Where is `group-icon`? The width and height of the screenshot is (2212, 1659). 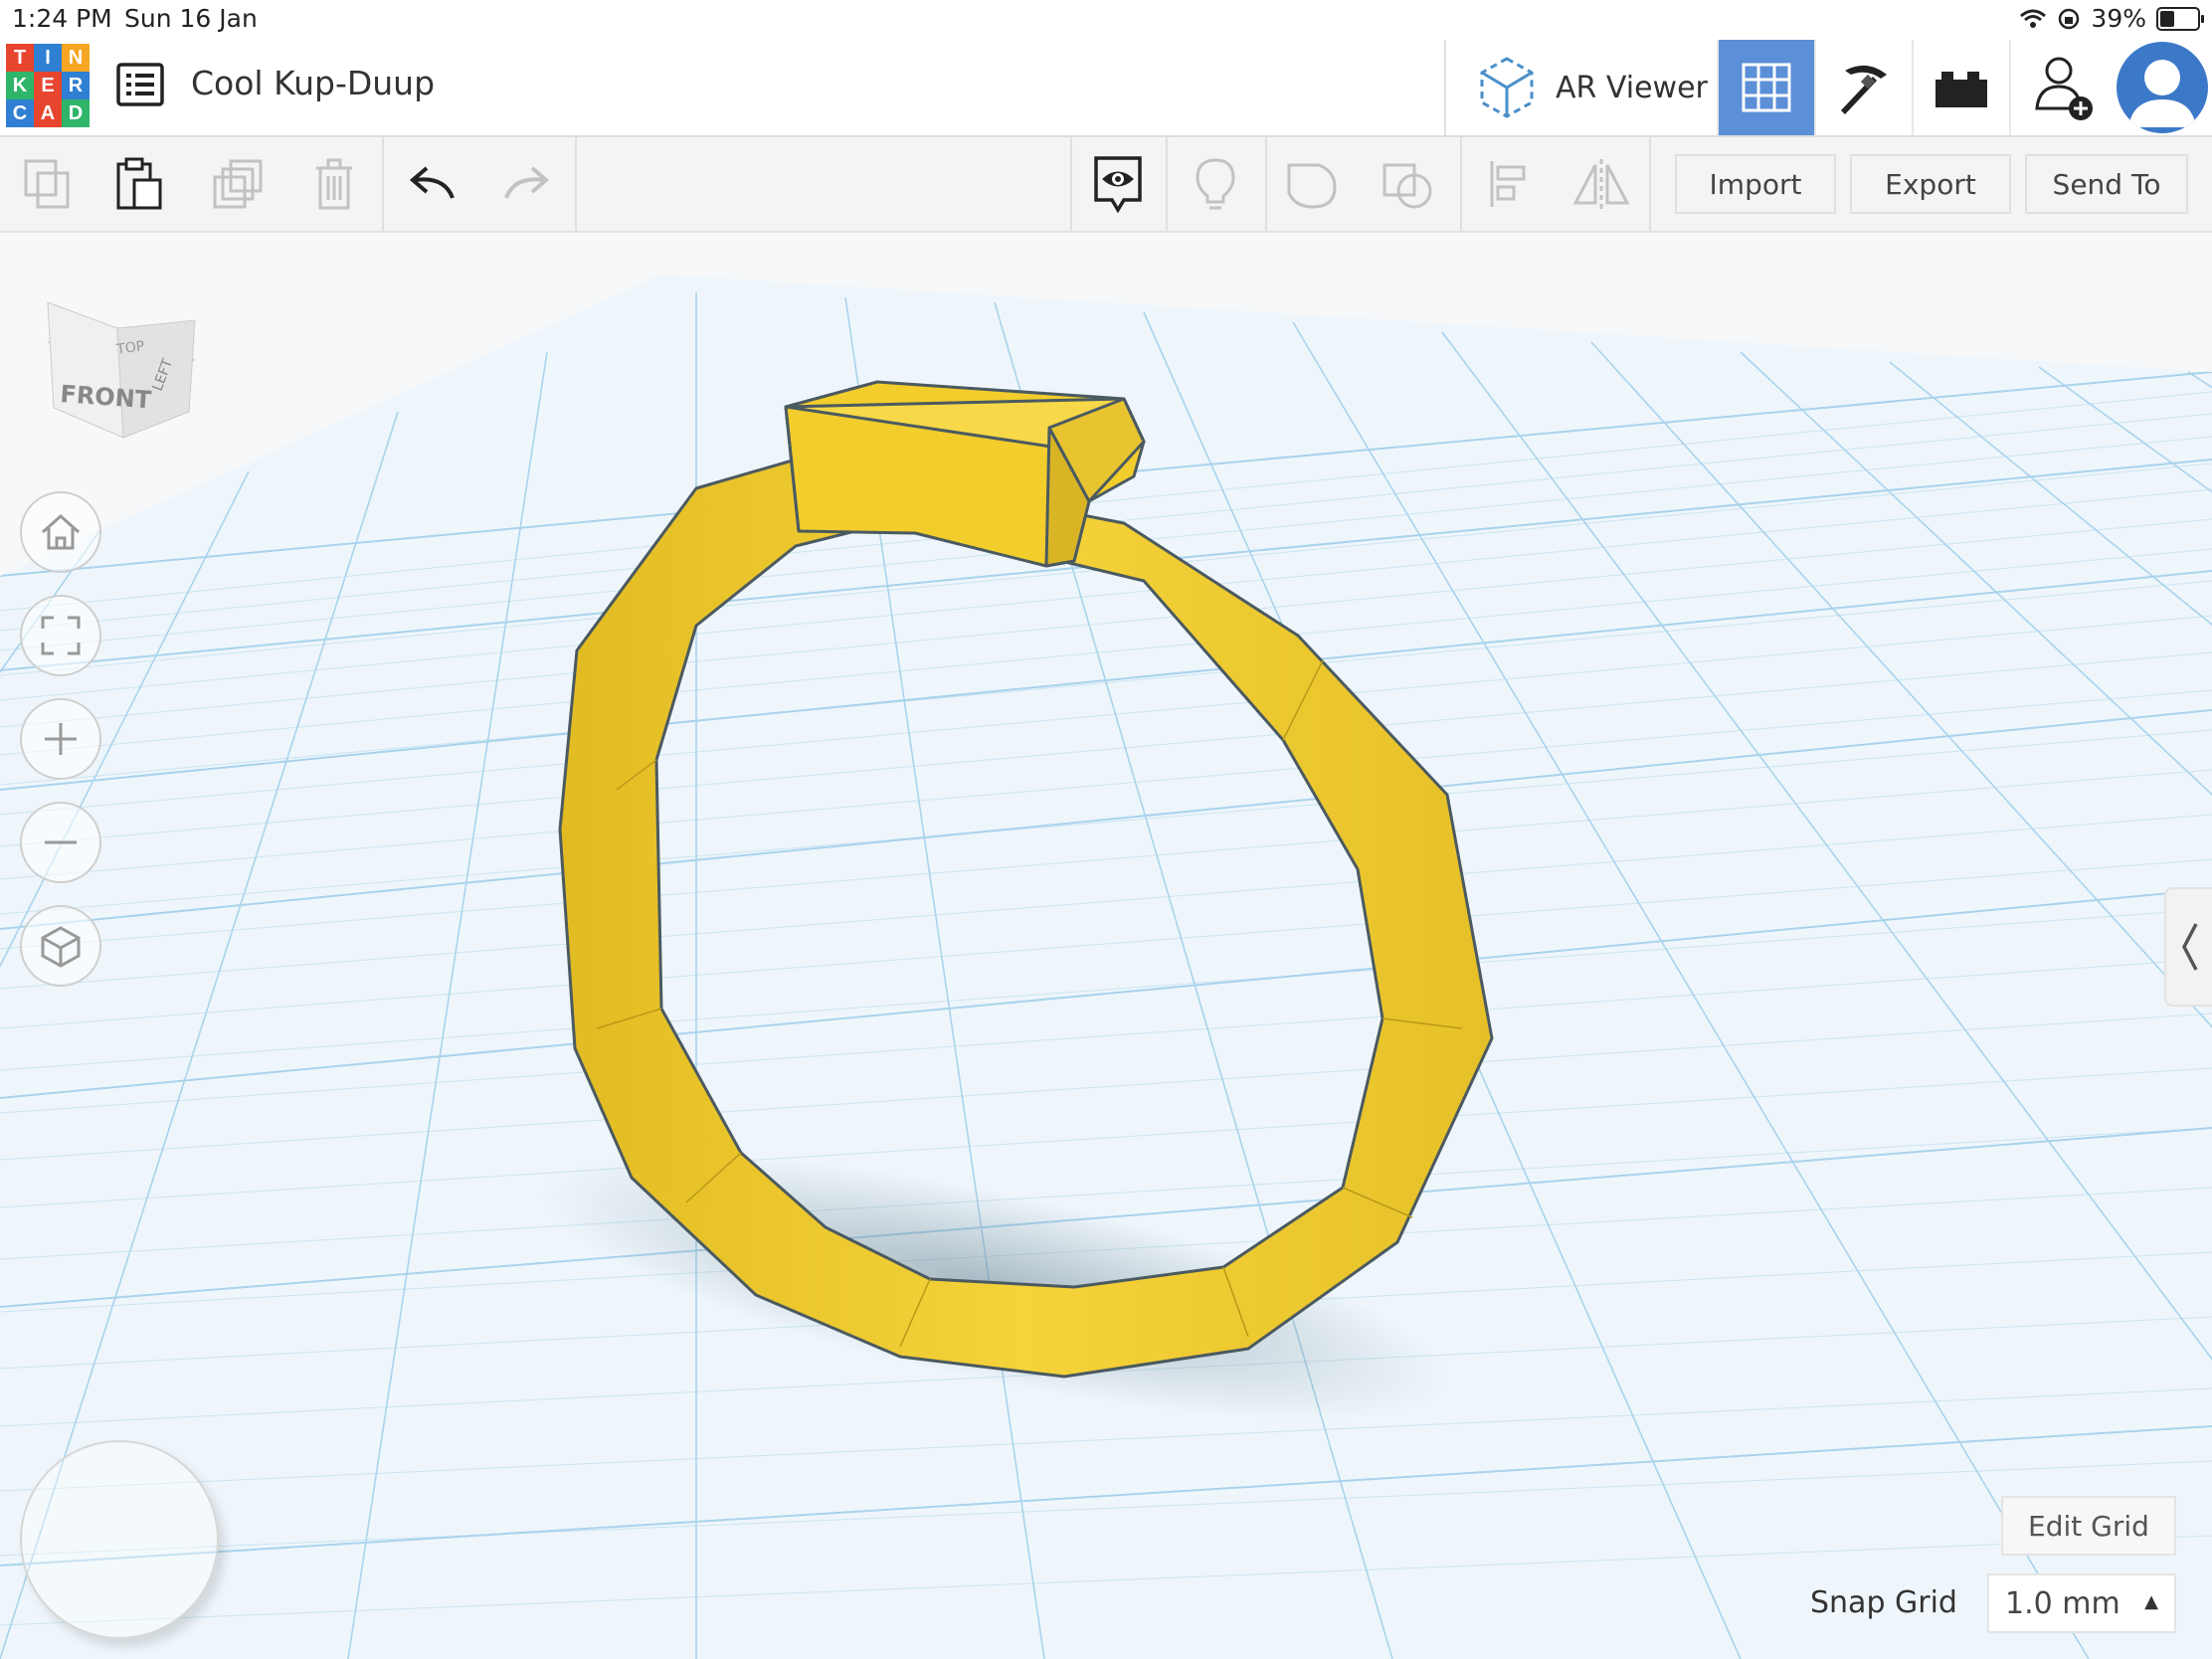 group-icon is located at coordinates (1312, 186).